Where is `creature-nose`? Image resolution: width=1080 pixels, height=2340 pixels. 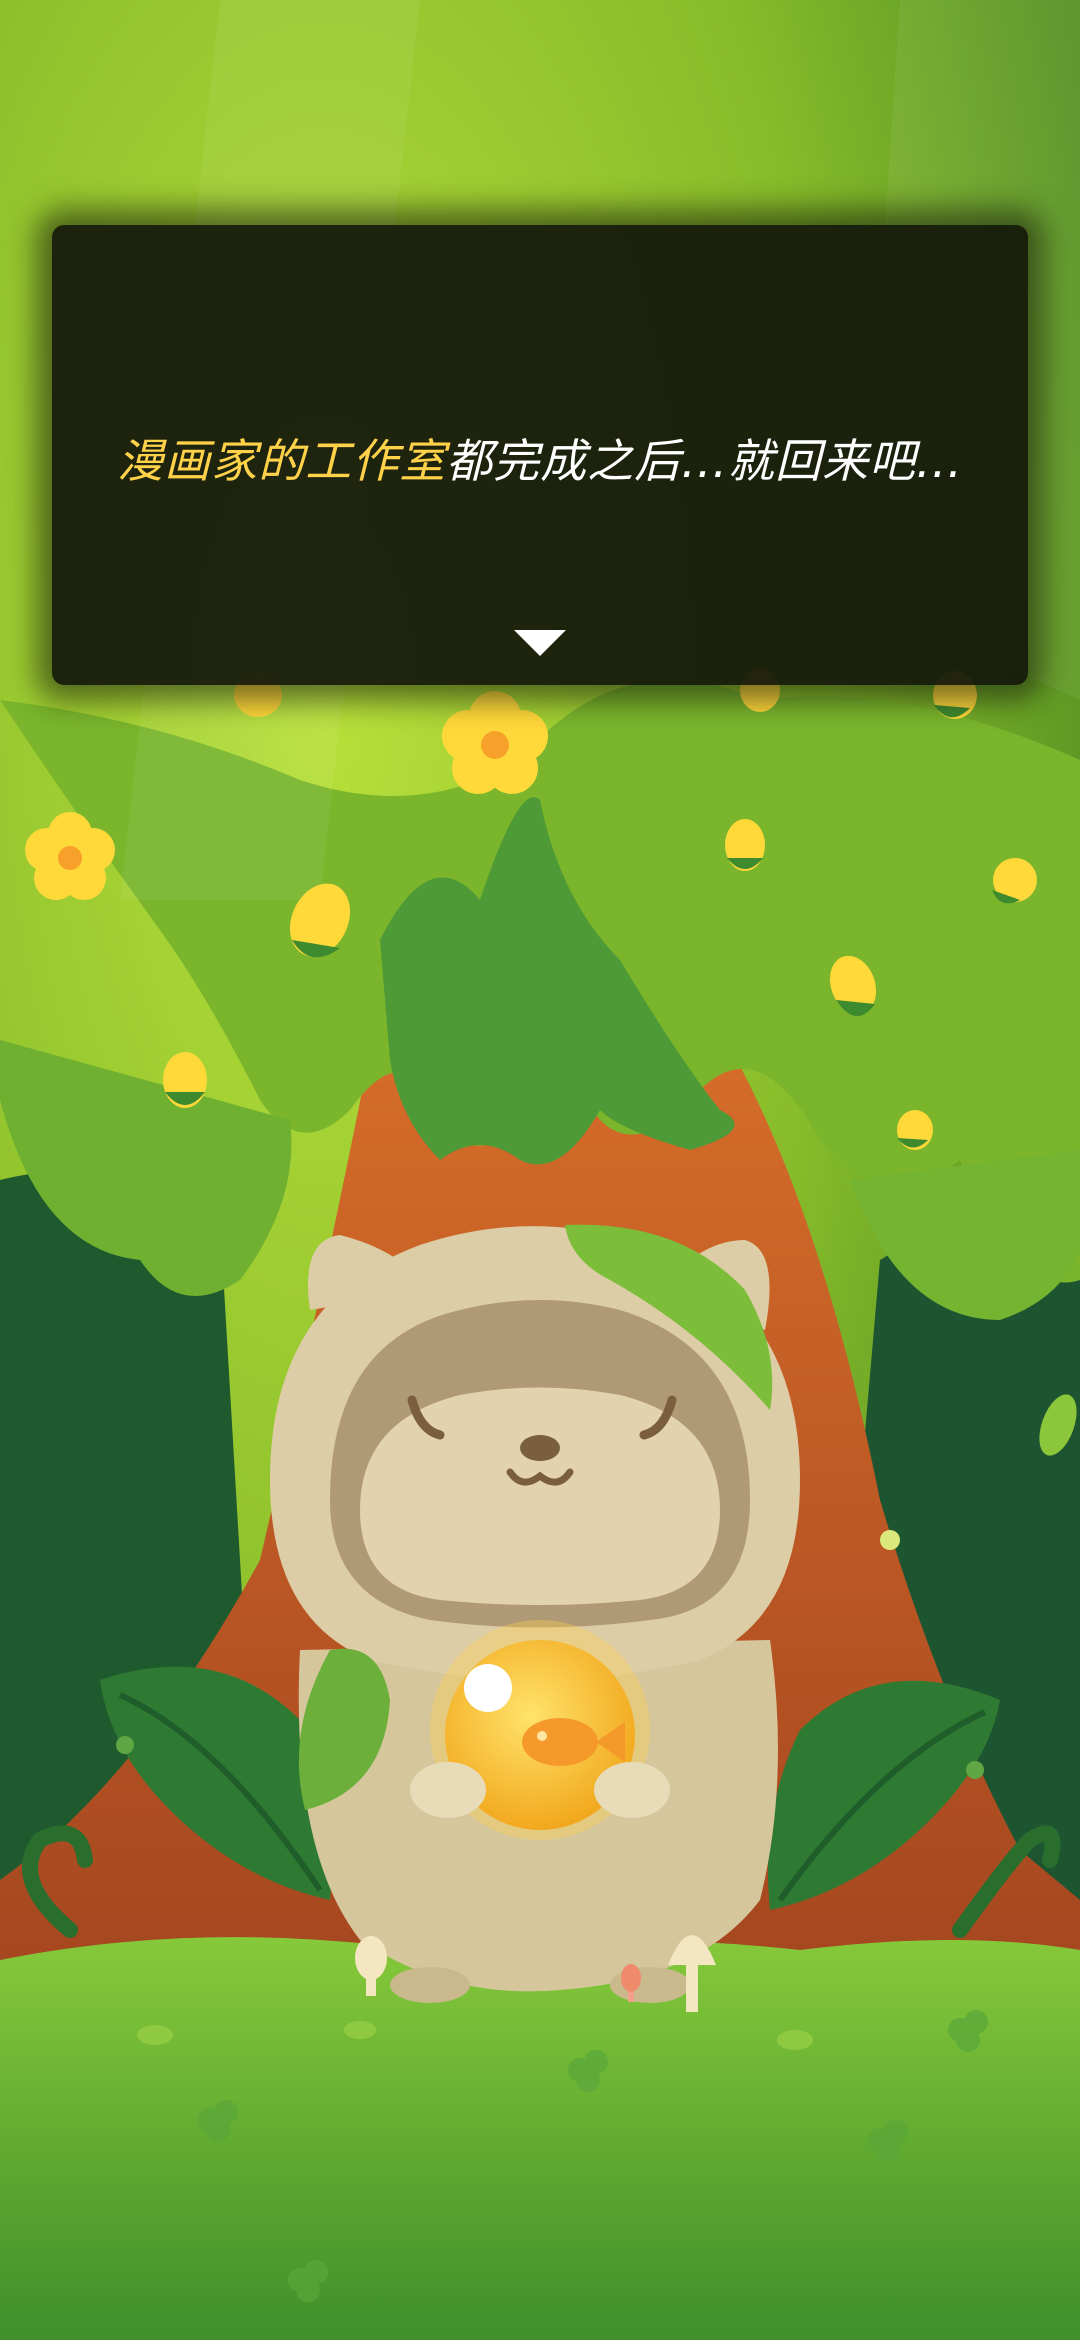 creature-nose is located at coordinates (540, 1448).